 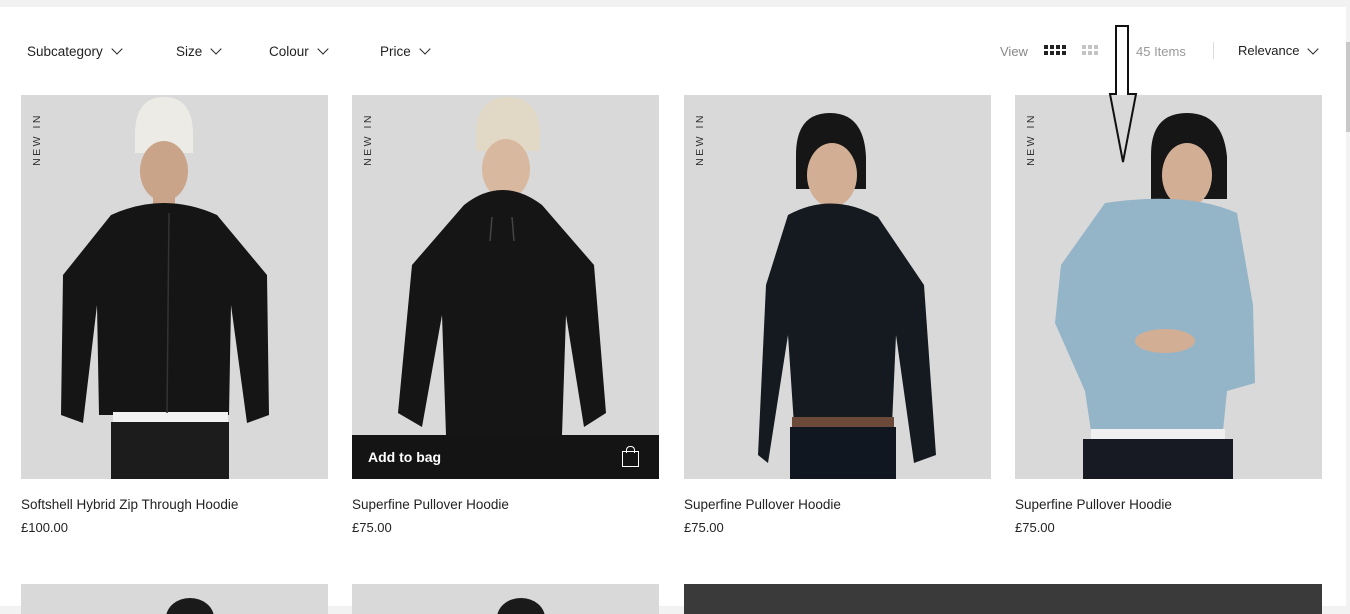 What do you see at coordinates (129, 504) in the screenshot?
I see `product-name: Softshell Hybrid Zip Through Hoodie` at bounding box center [129, 504].